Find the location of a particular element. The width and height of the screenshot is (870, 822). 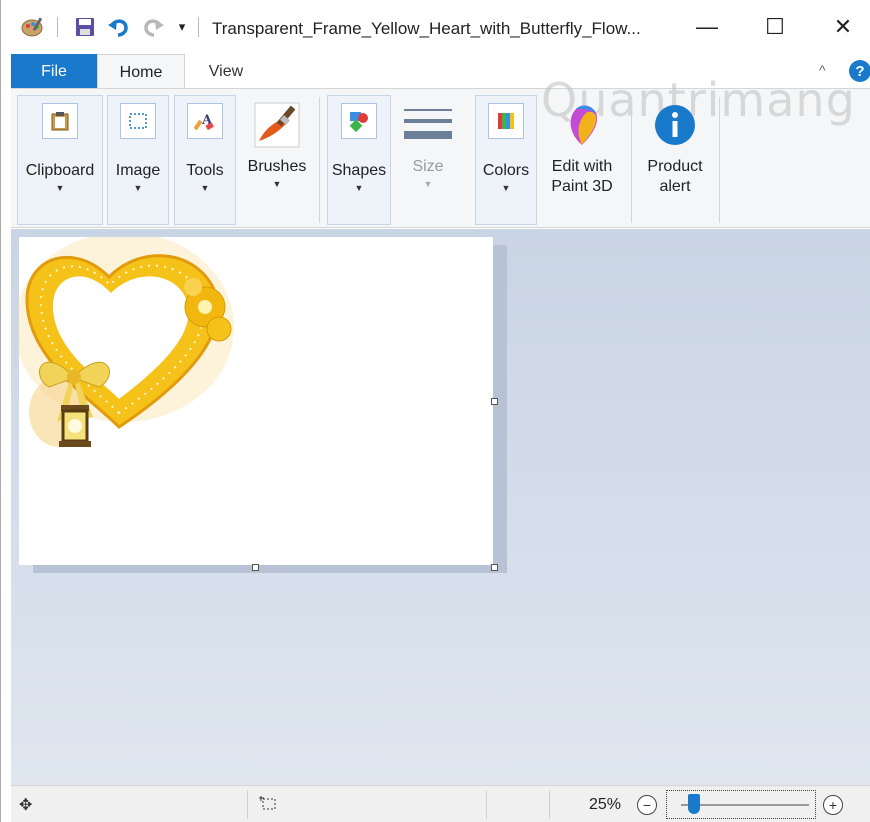

close-button: ✕ is located at coordinates (841, 27).